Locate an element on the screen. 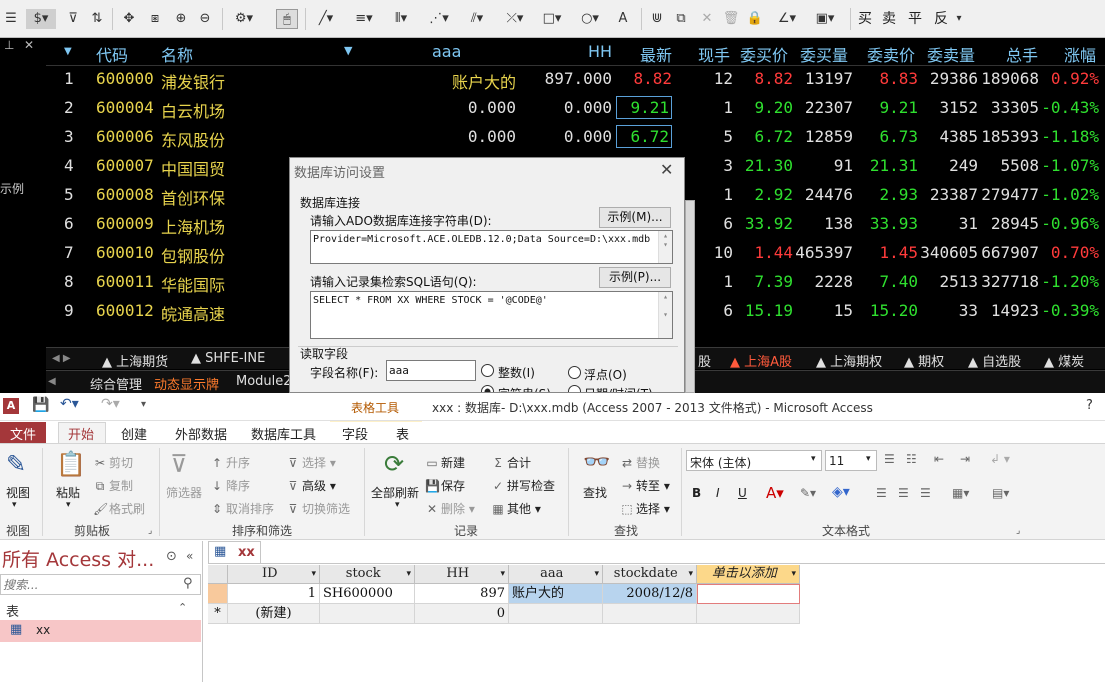 The image size is (1105, 682). col-header-add: 单击以添加 ▾ is located at coordinates (748, 574).